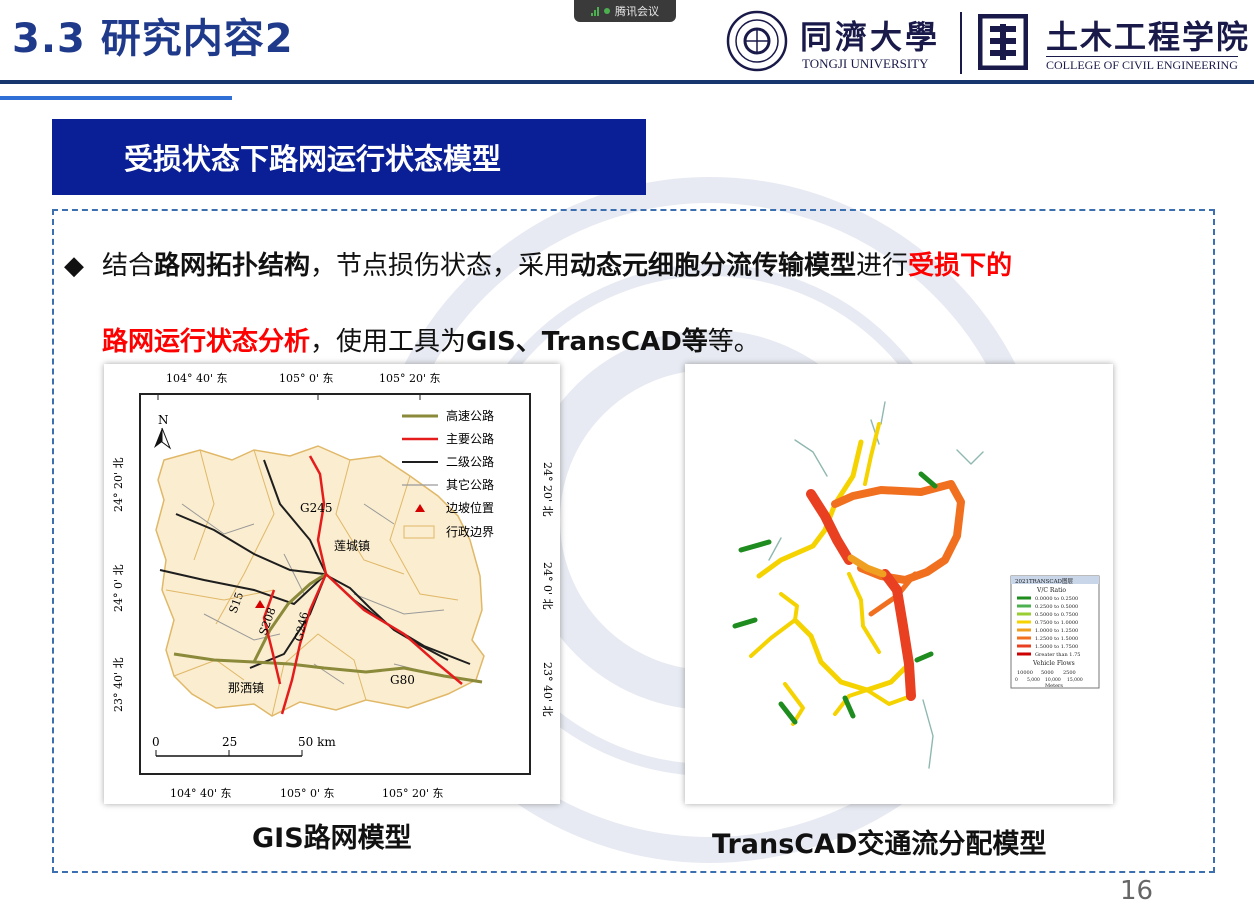  What do you see at coordinates (607, 11) in the screenshot?
I see `status-dot-icon` at bounding box center [607, 11].